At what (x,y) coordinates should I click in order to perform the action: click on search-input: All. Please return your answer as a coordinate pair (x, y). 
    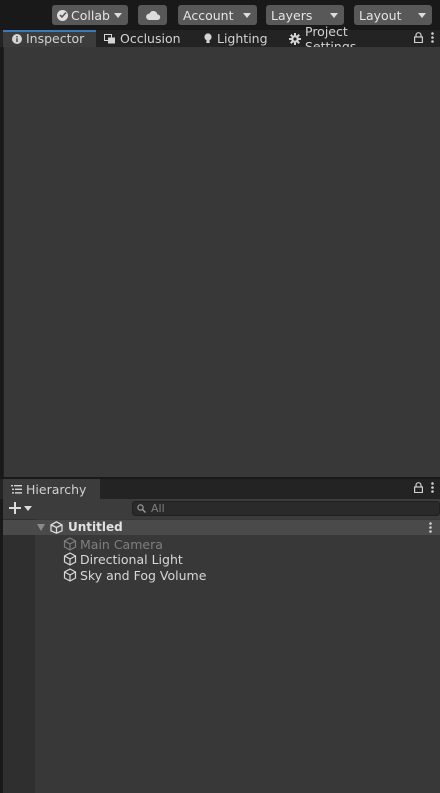
    Looking at the image, I should click on (286, 508).